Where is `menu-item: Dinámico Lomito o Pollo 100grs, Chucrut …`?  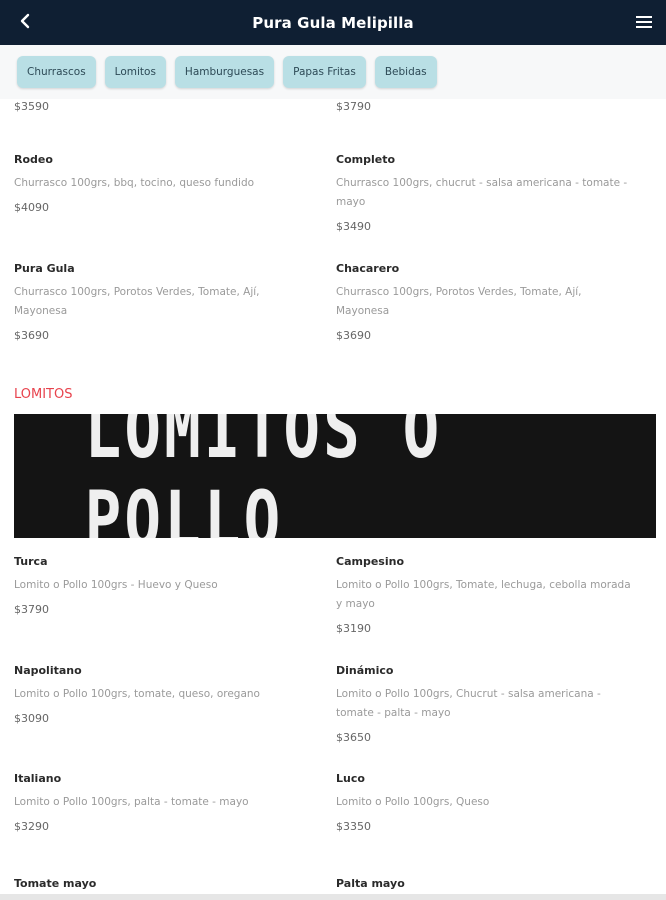
menu-item: Dinámico Lomito o Pollo 100grs, Chucrut … is located at coordinates (486, 704).